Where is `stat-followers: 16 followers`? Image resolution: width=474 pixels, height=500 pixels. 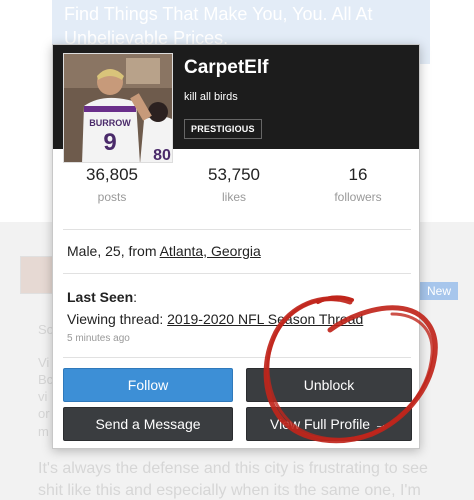
stat-followers: 16 followers is located at coordinates (358, 184).